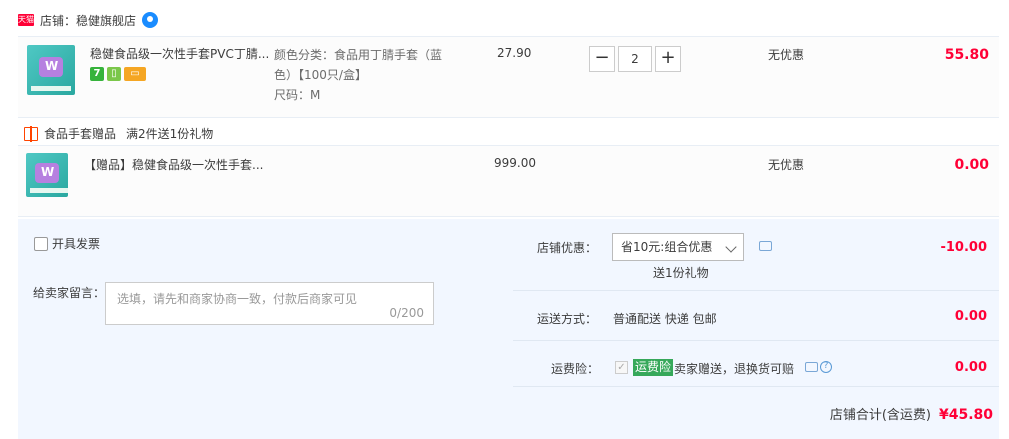 This screenshot has height=439, width=1009. I want to click on shop-name: 店铺：稳健旗舰店, so click(88, 20).